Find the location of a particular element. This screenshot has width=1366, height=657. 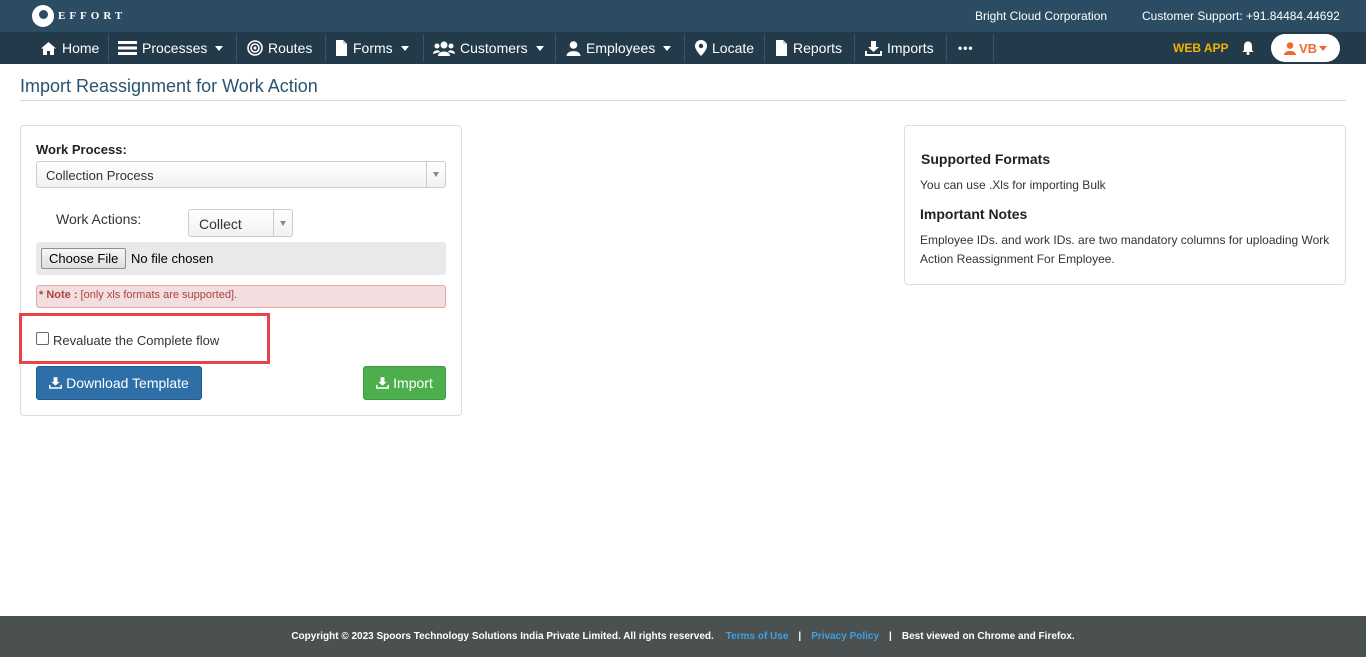

target-icon is located at coordinates (255, 48).